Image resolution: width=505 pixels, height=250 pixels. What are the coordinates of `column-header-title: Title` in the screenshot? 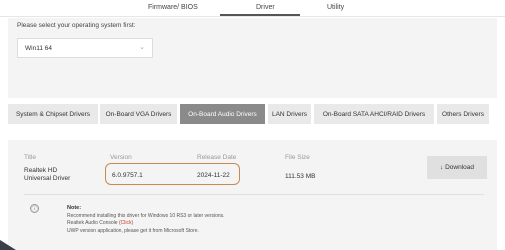 It's located at (30, 157).